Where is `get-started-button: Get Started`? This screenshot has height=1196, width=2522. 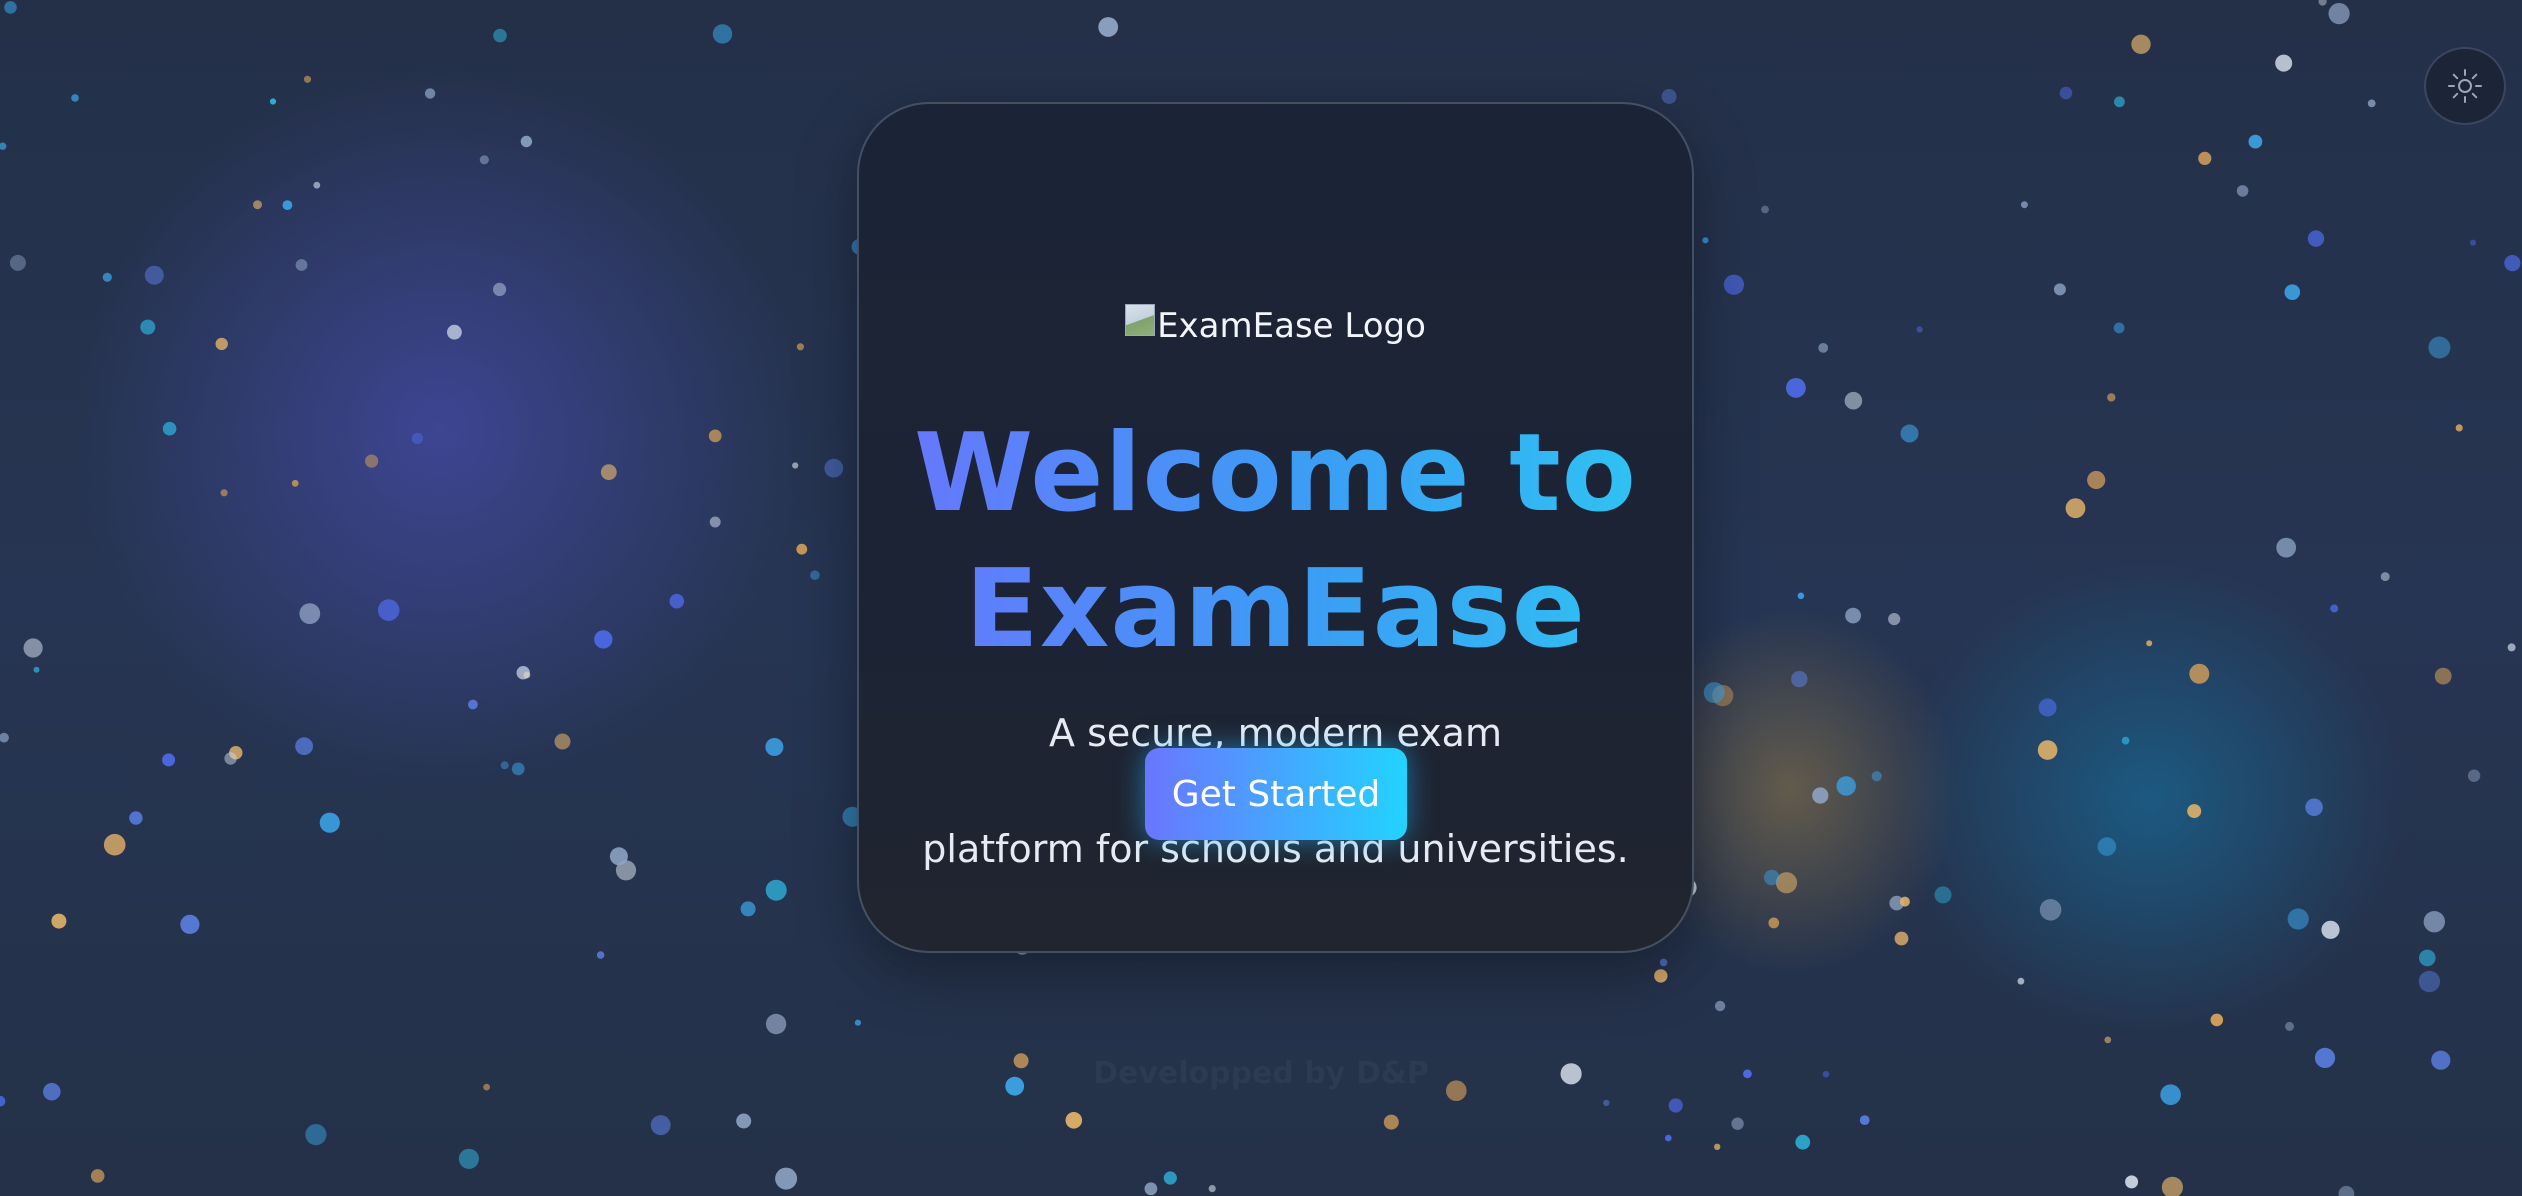 get-started-button: Get Started is located at coordinates (1276, 794).